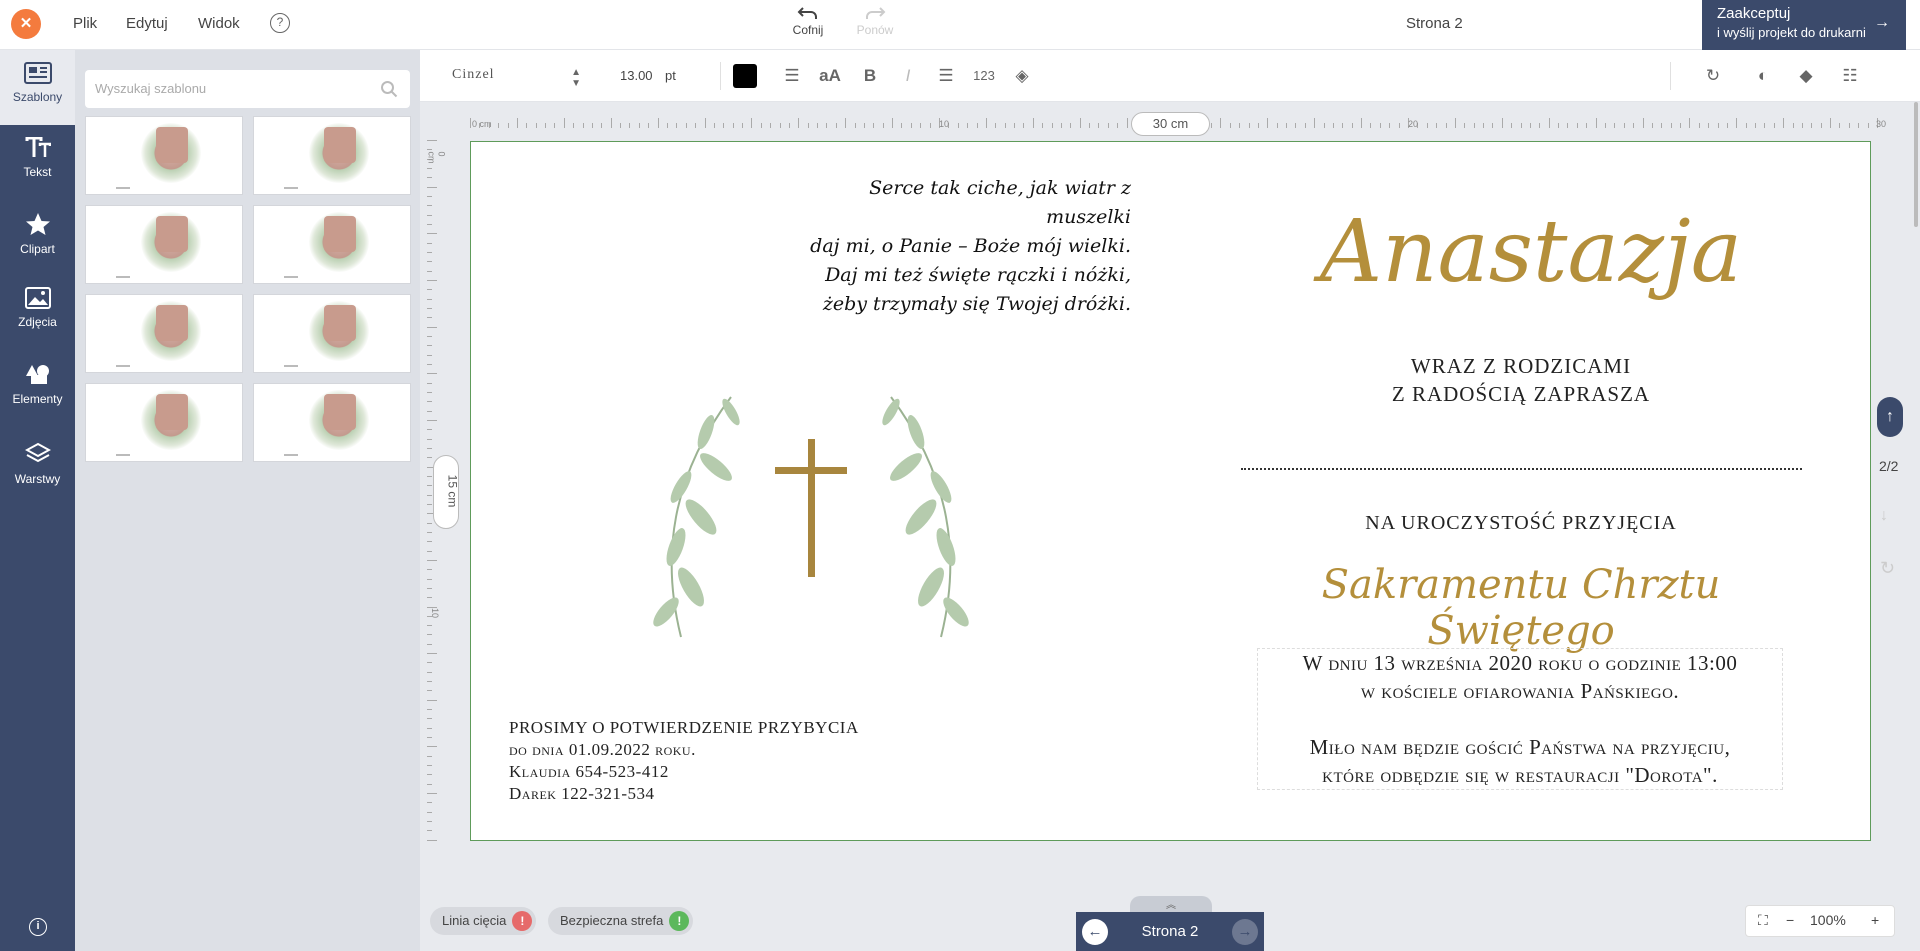  I want to click on safe-zone-toggle: Bezpieczna strefa !, so click(621, 921).